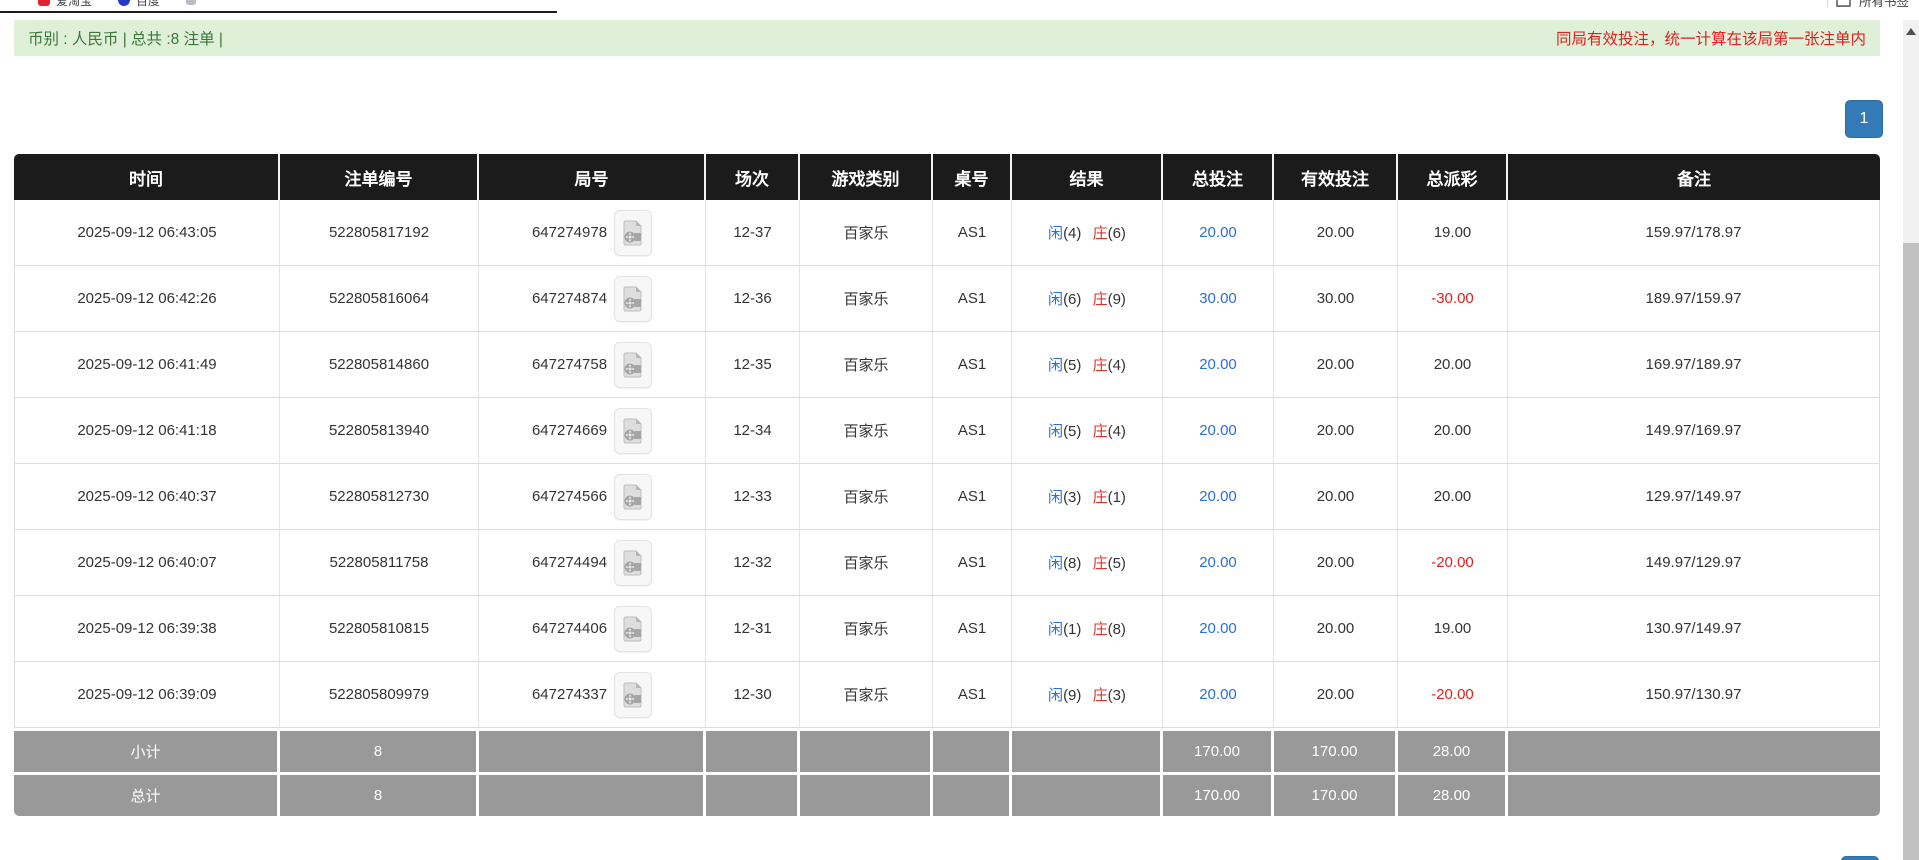 The width and height of the screenshot is (1919, 860). Describe the element at coordinates (592, 431) in the screenshot. I see `cell-round: 647274669` at that location.